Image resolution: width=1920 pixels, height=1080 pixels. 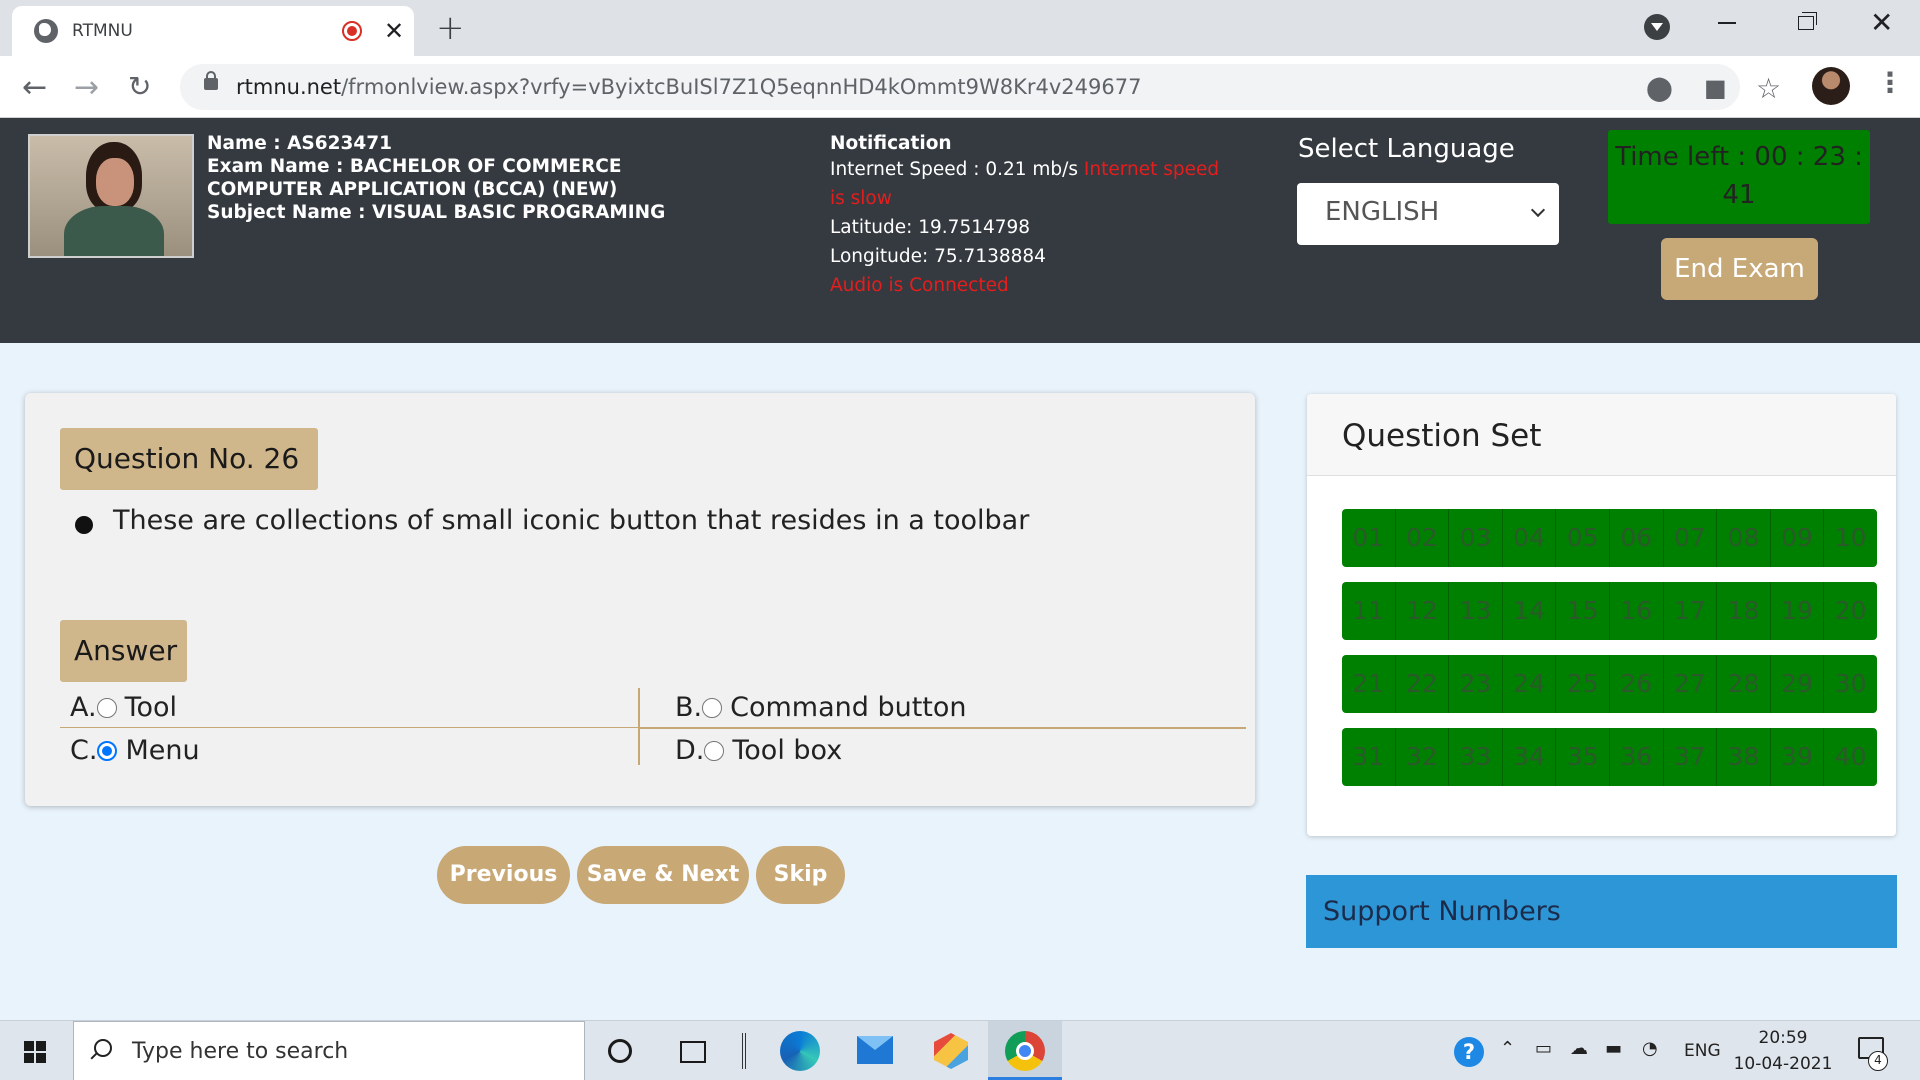 I want to click on question-link-01: 01, so click(x=1369, y=538).